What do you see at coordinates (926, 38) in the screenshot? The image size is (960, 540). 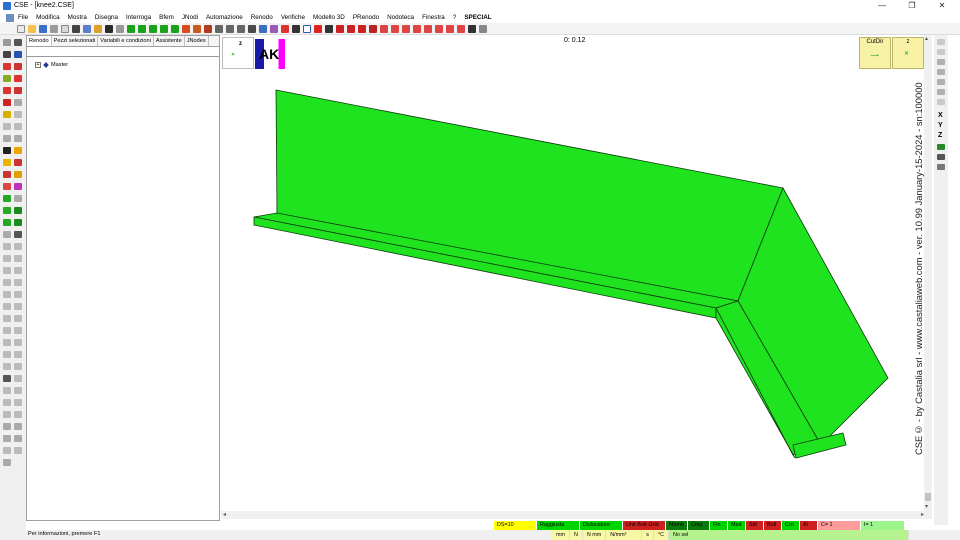 I see `scroll-up-icon: ▴` at bounding box center [926, 38].